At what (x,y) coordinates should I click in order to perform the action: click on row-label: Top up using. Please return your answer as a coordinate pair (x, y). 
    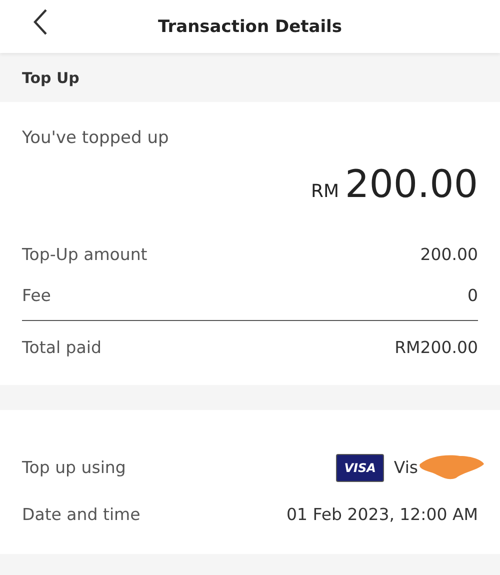
    Looking at the image, I should click on (74, 467).